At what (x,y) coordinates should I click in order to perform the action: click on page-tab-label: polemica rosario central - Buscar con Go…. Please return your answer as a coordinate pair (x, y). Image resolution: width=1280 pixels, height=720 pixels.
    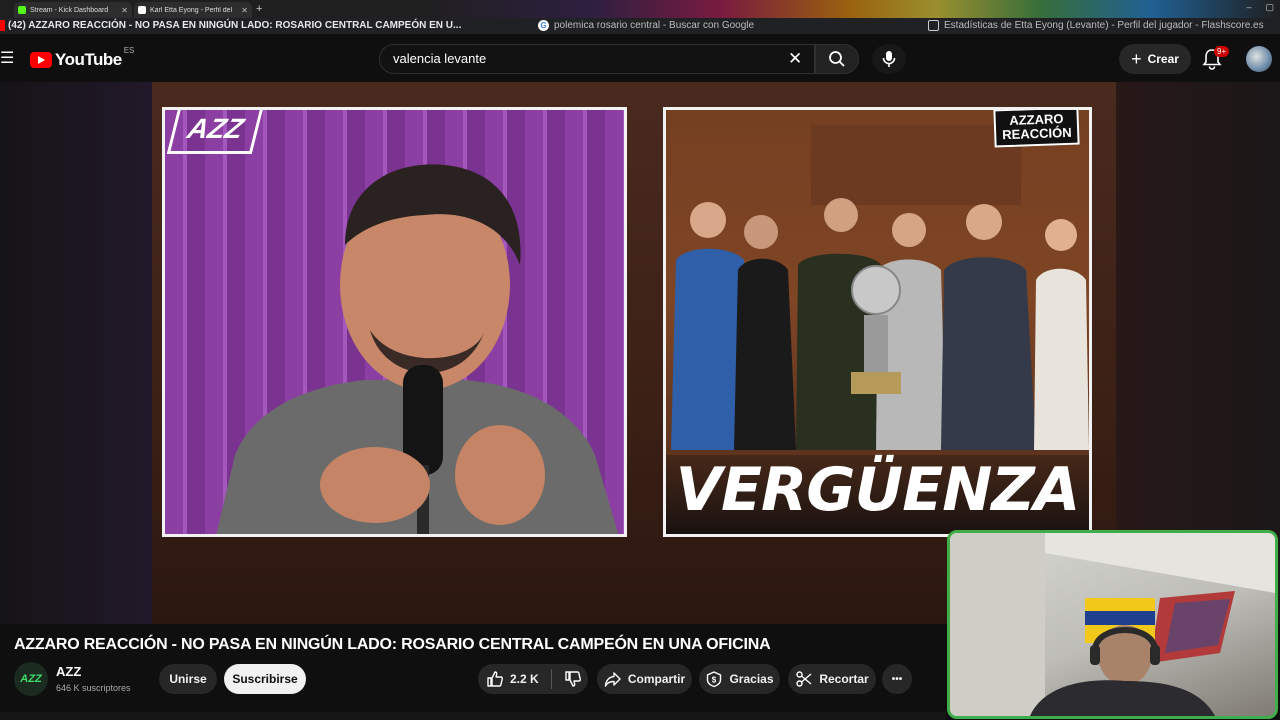
    Looking at the image, I should click on (654, 25).